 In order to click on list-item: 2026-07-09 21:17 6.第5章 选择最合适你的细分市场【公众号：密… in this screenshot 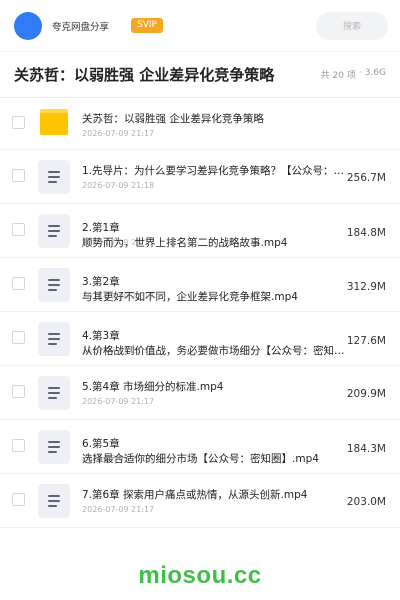, I will do `click(200, 447)`.